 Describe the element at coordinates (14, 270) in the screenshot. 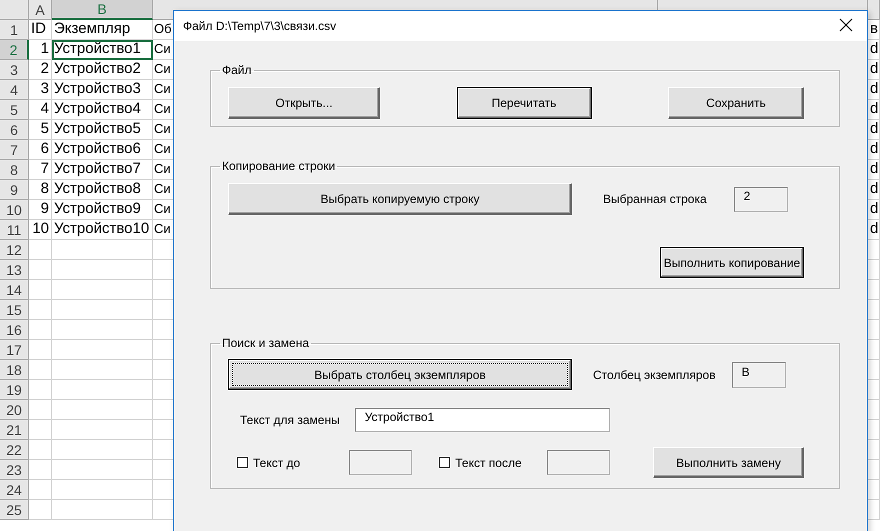

I see `row-header: 13` at that location.